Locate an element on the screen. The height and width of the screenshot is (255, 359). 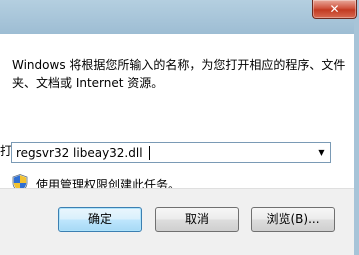
chevron-down-icon: ▼ is located at coordinates (321, 152).